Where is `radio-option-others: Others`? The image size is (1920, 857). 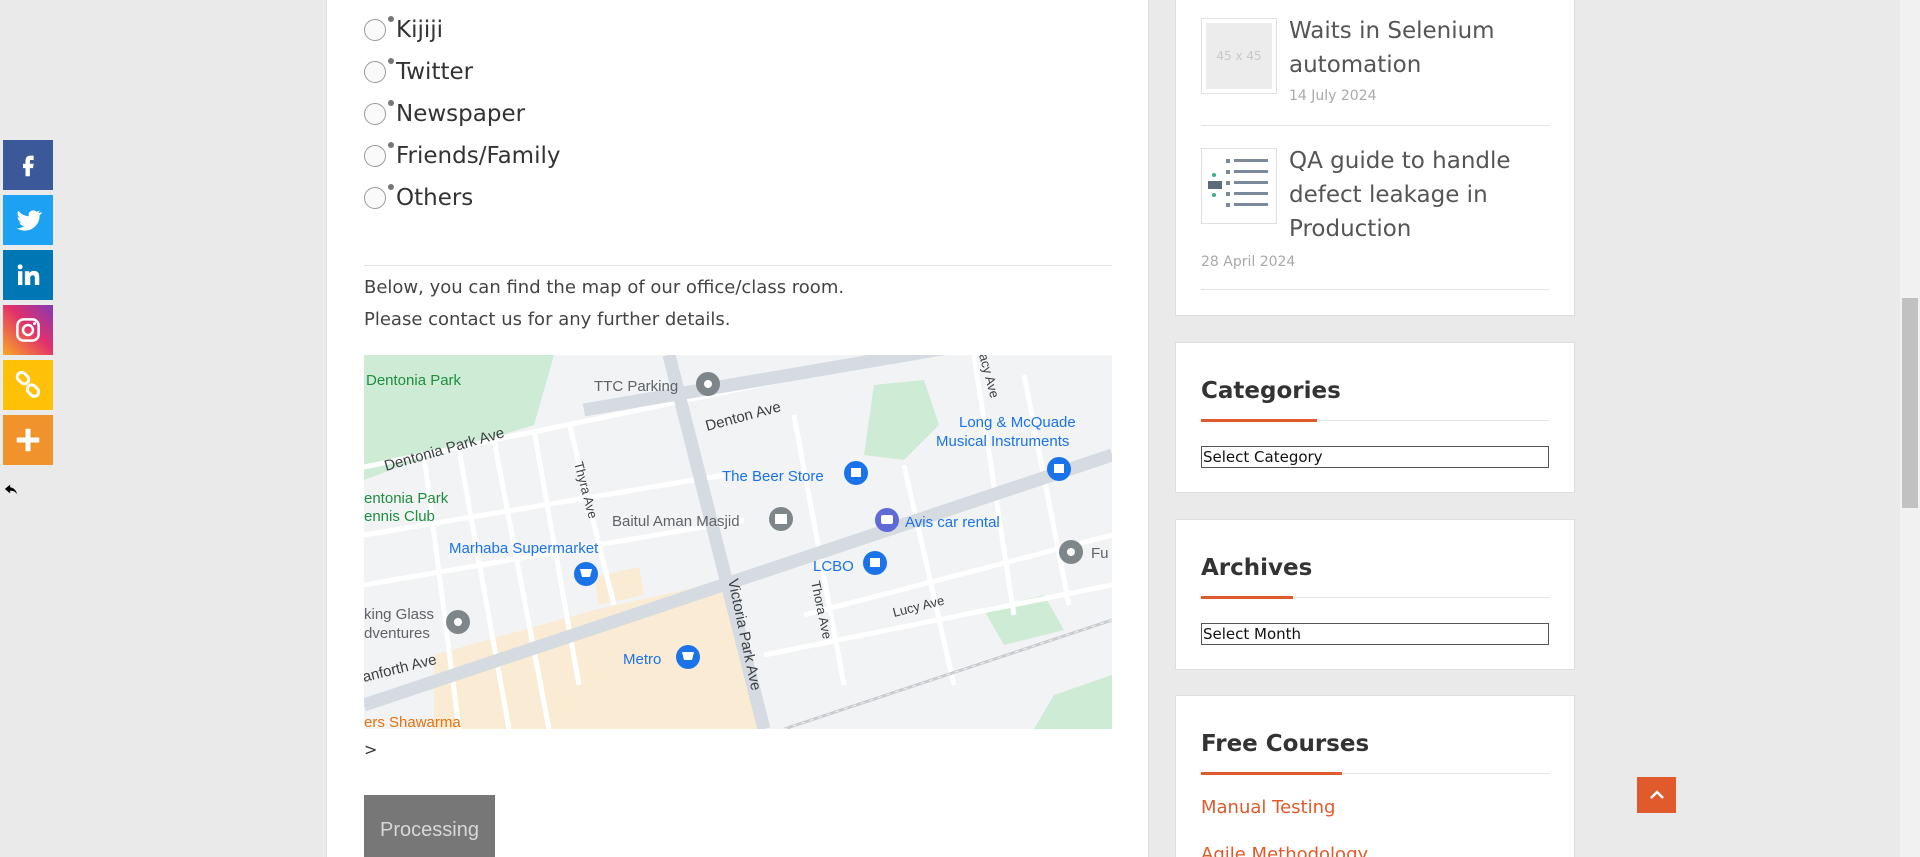 radio-option-others: Others is located at coordinates (419, 197).